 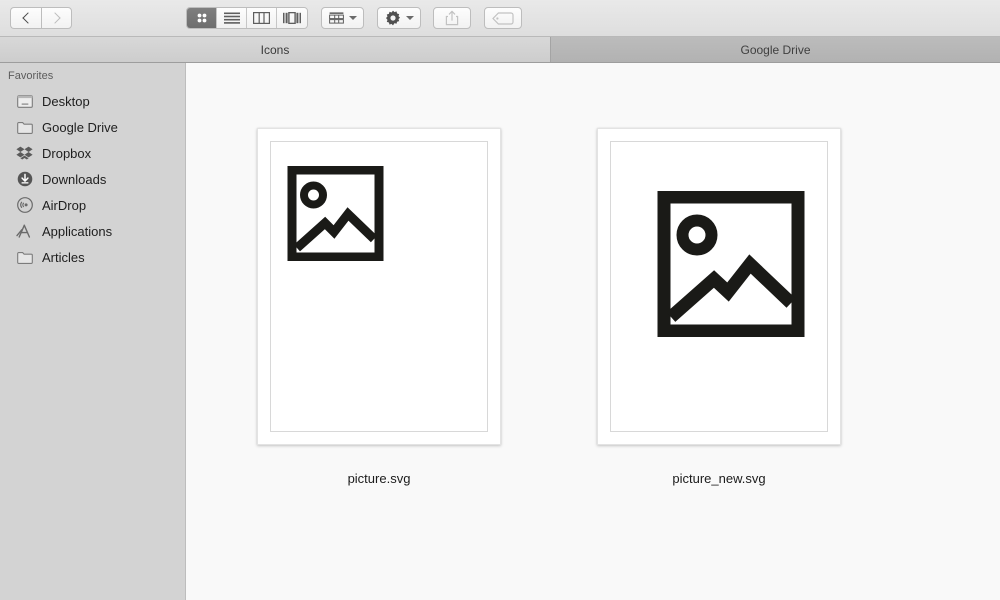 I want to click on toolbar, so click(x=500, y=18).